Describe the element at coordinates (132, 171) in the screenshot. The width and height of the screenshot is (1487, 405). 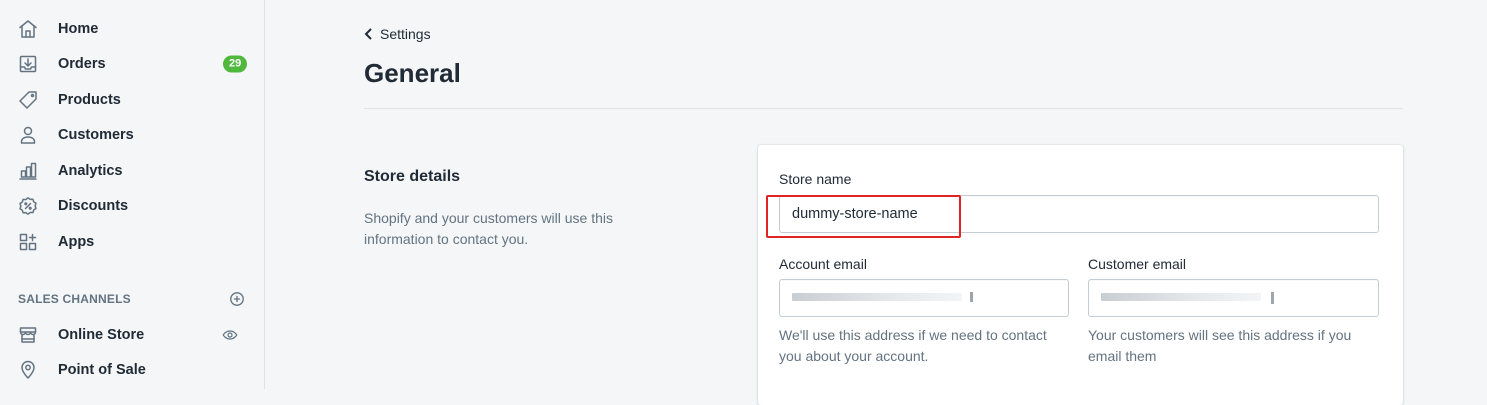
I see `sidebar-item-analytics: Analytics` at that location.